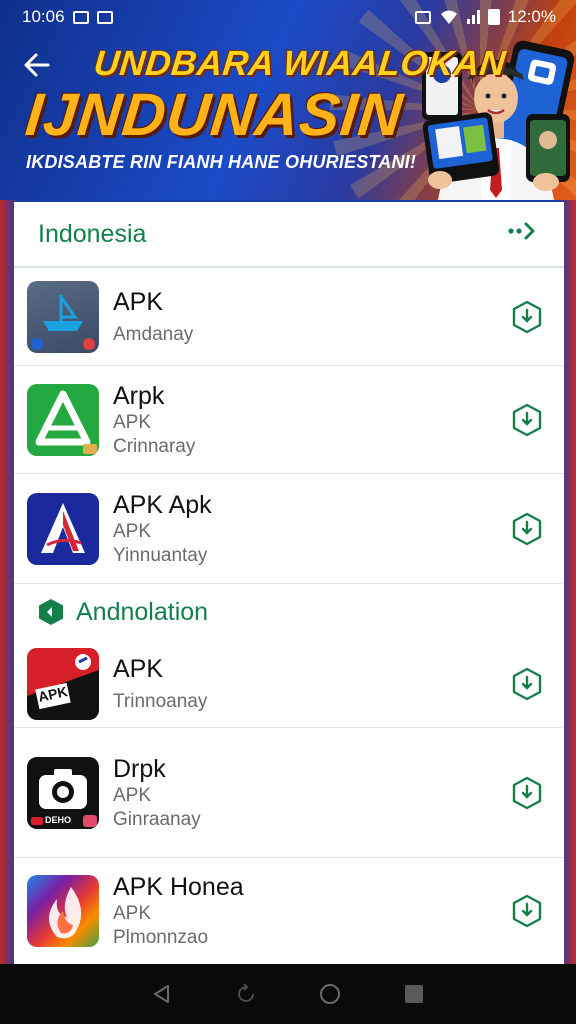 This screenshot has height=1024, width=576. What do you see at coordinates (142, 611) in the screenshot?
I see `section-title: Andnolation` at bounding box center [142, 611].